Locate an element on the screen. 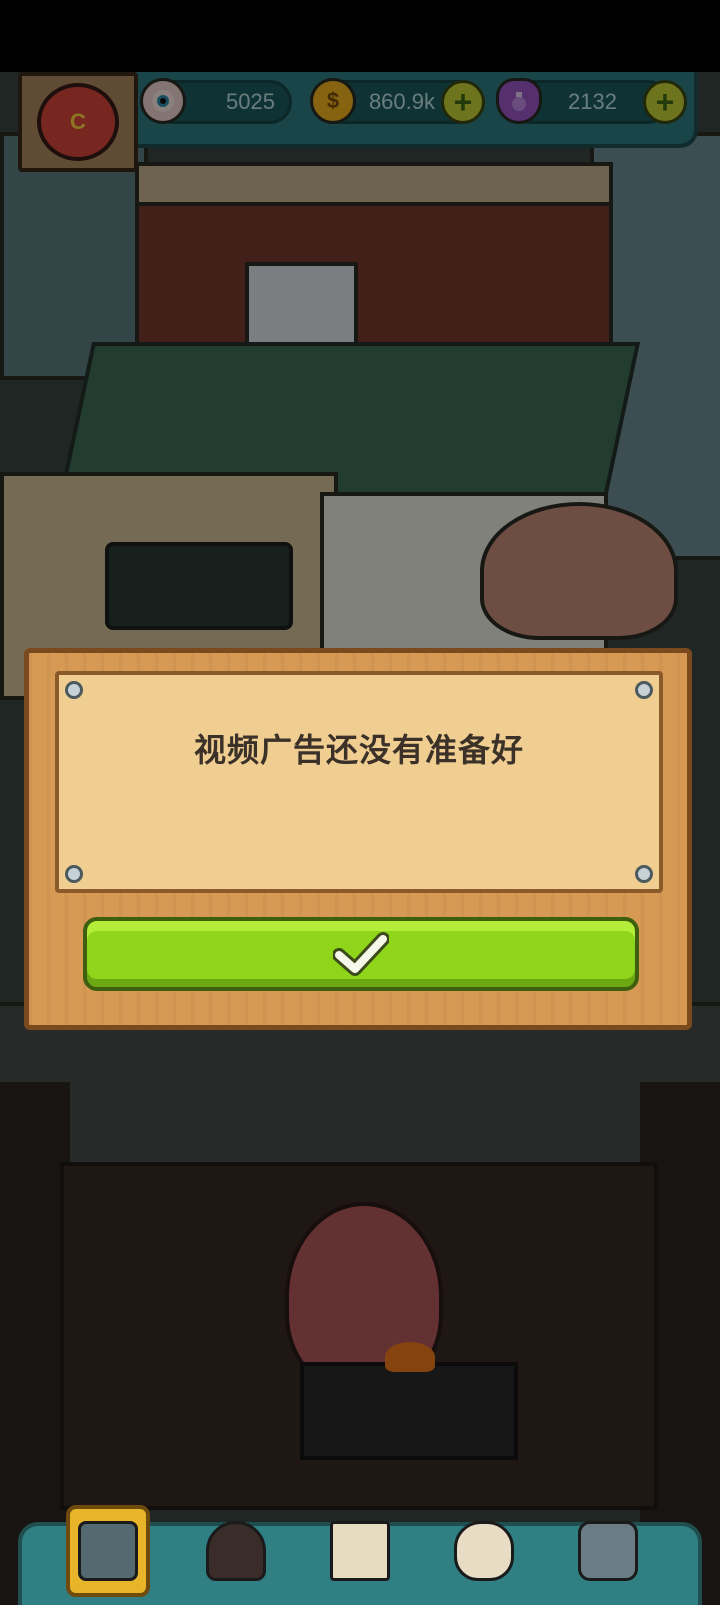  nav-furnace is located at coordinates (236, 1551).